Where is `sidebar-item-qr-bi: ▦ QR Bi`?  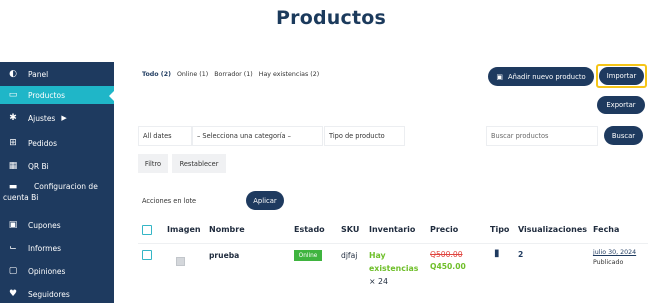 sidebar-item-qr-bi: ▦ QR Bi is located at coordinates (57, 166).